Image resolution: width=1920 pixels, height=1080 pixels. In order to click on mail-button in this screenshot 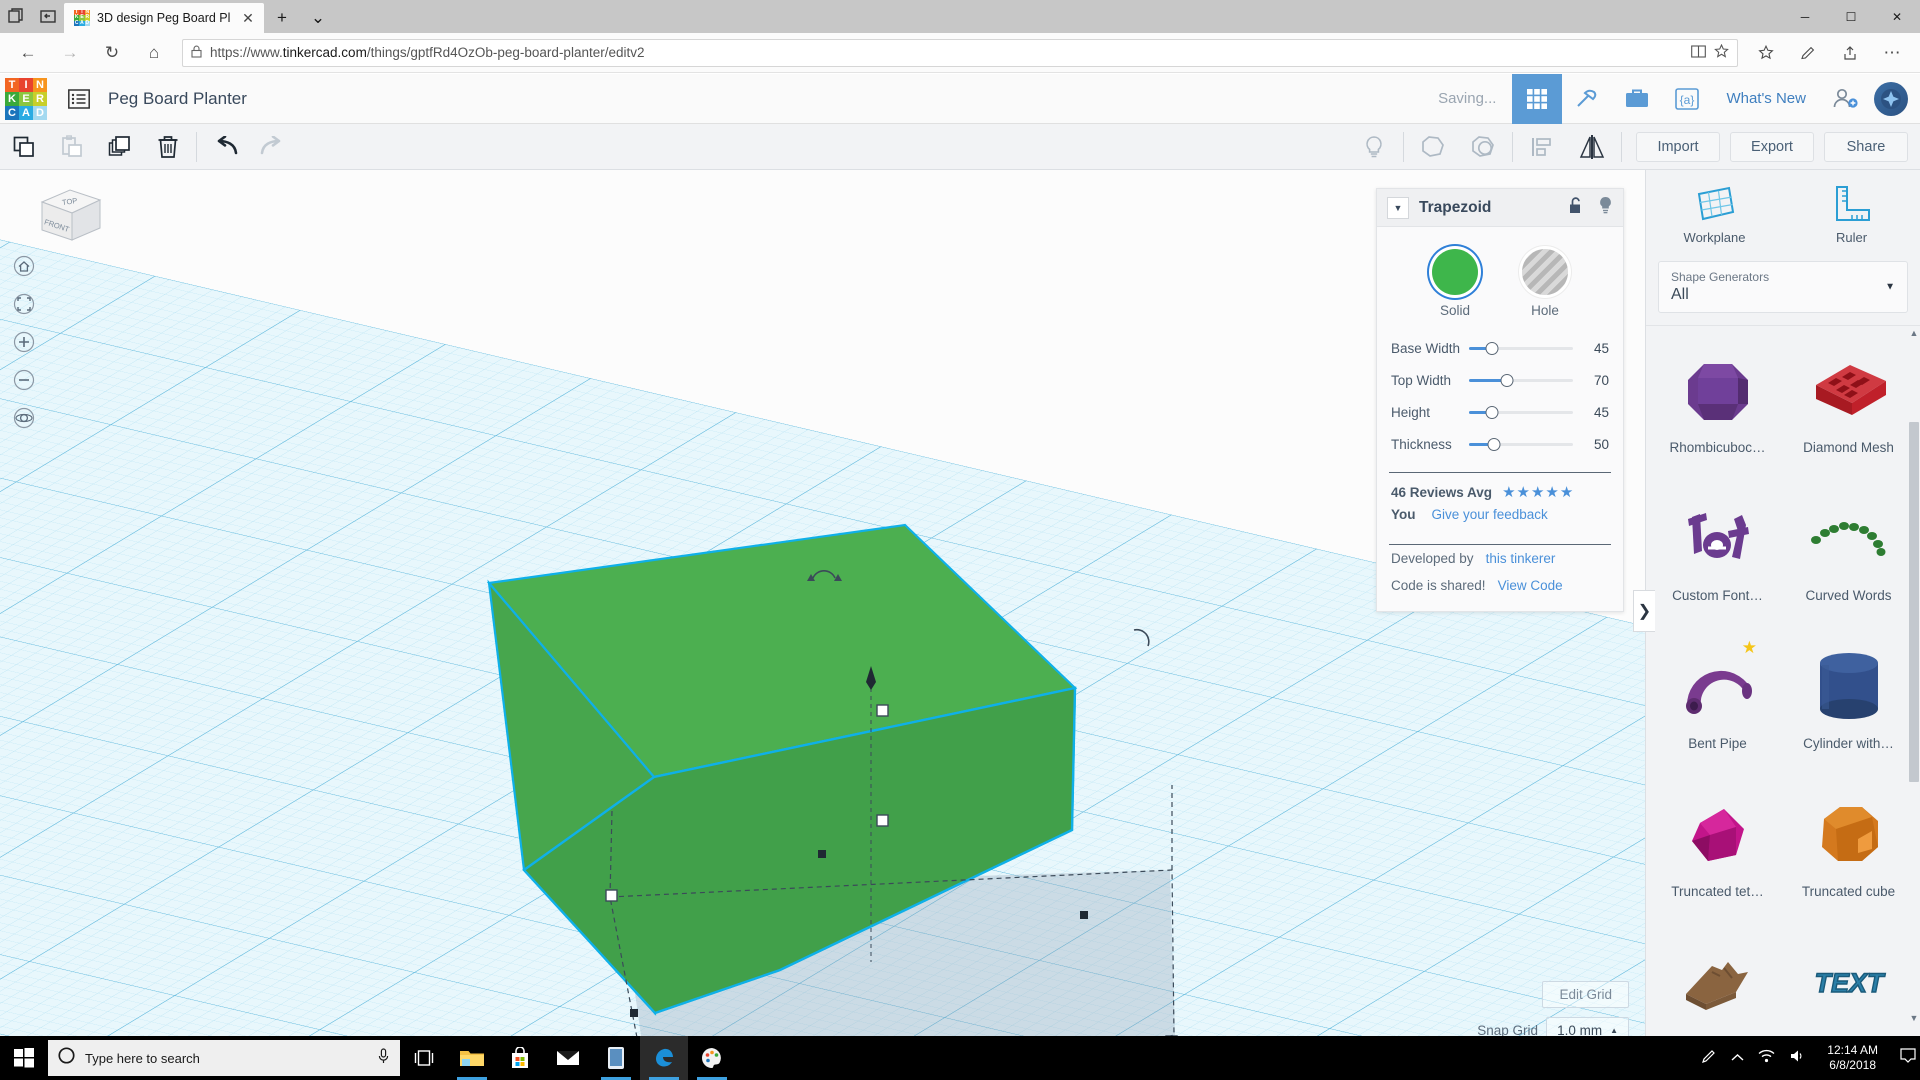, I will do `click(568, 1058)`.